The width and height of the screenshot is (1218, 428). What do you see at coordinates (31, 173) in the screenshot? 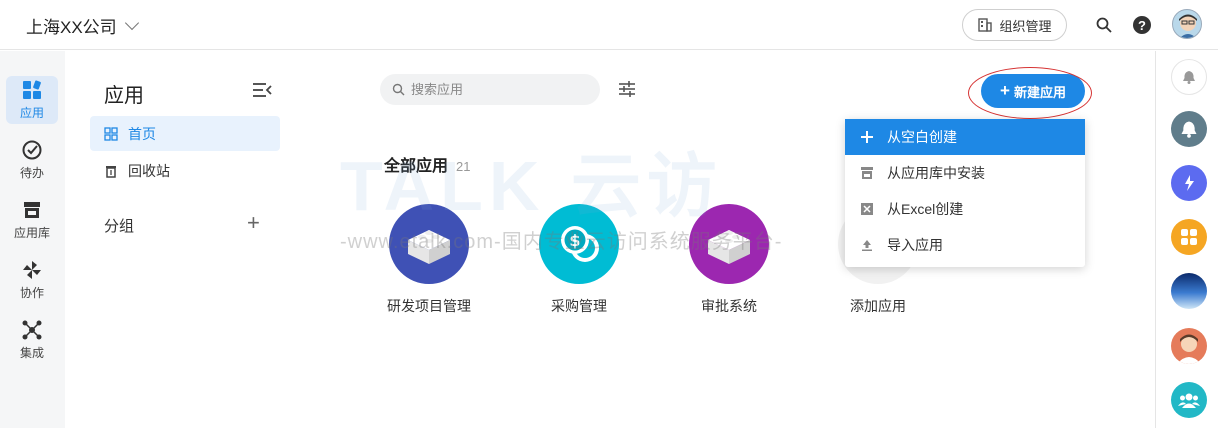
I see `nav-todo-label: 待办` at bounding box center [31, 173].